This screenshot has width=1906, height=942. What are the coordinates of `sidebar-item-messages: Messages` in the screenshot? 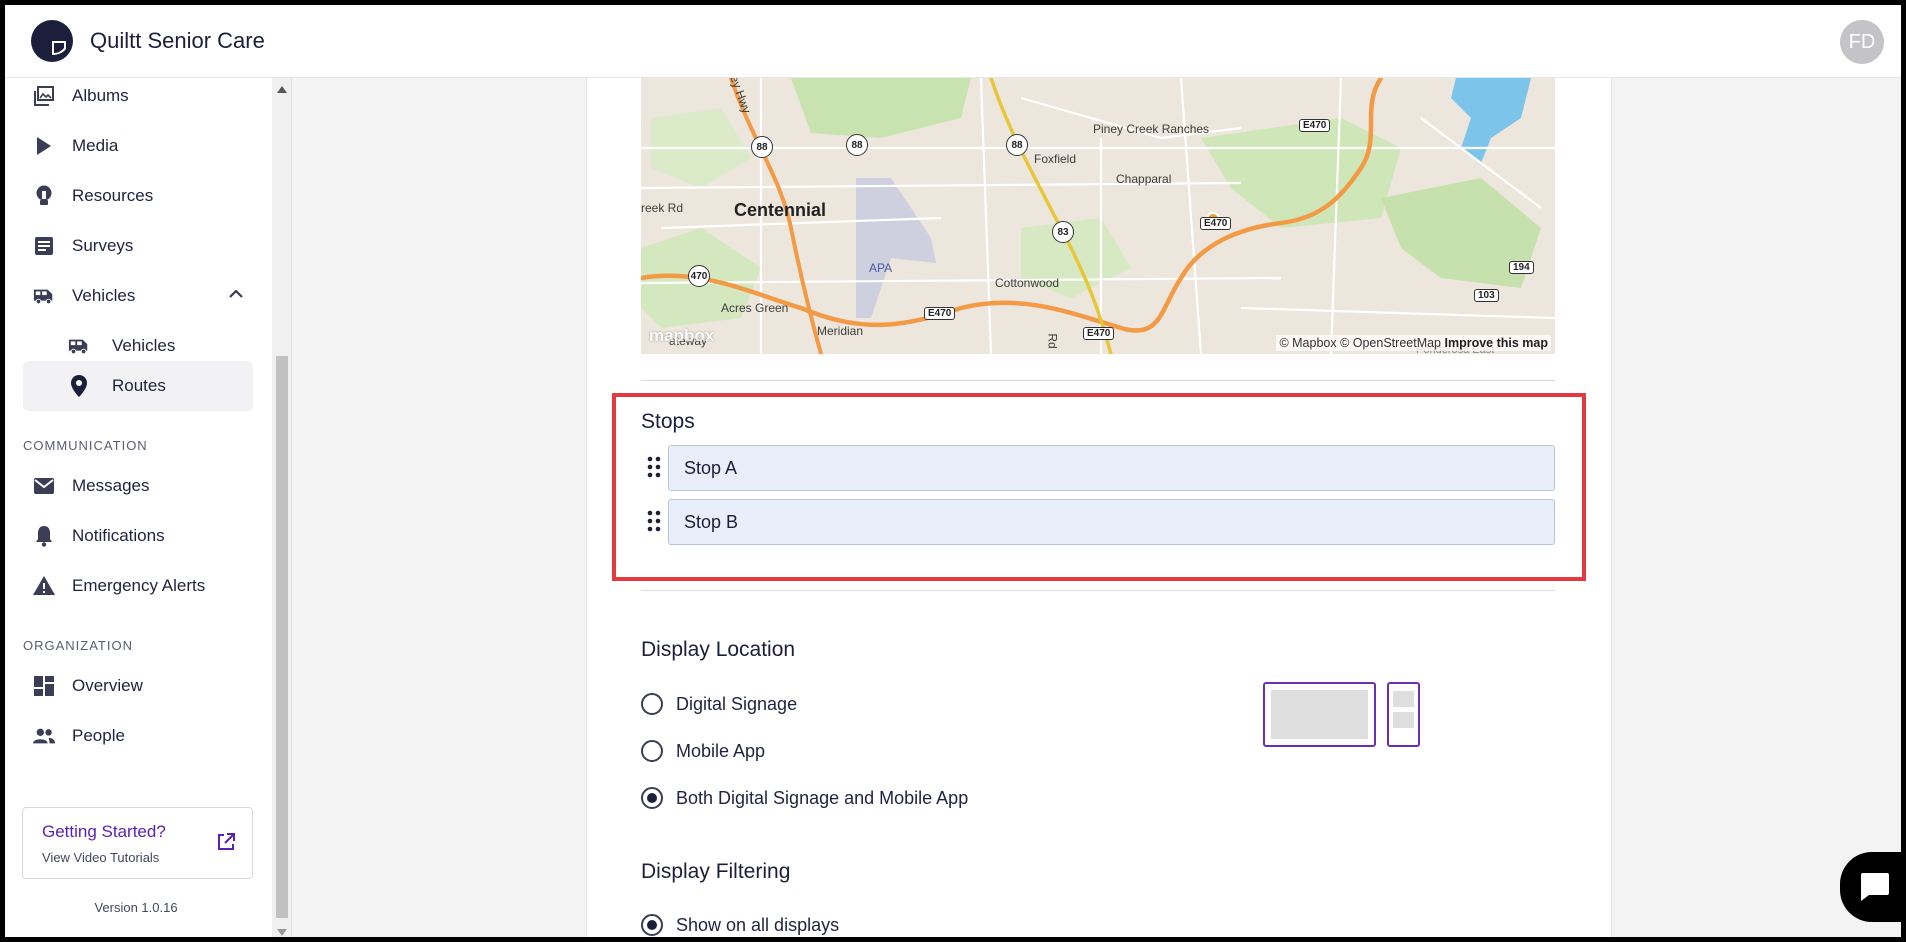 It's located at (138, 486).